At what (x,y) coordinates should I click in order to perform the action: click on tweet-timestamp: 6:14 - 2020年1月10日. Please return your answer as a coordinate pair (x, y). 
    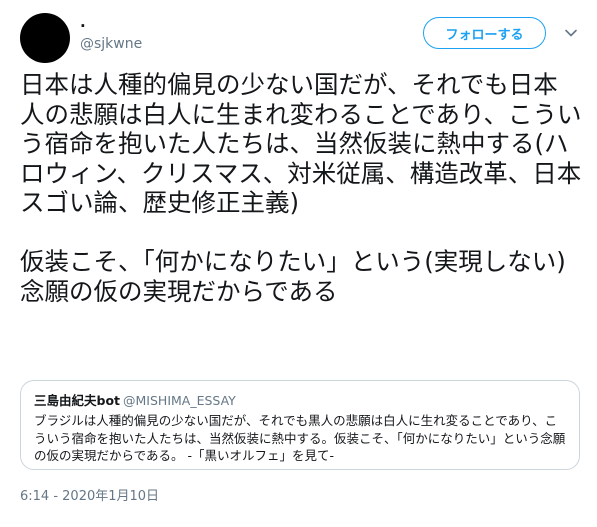
    Looking at the image, I should click on (89, 497).